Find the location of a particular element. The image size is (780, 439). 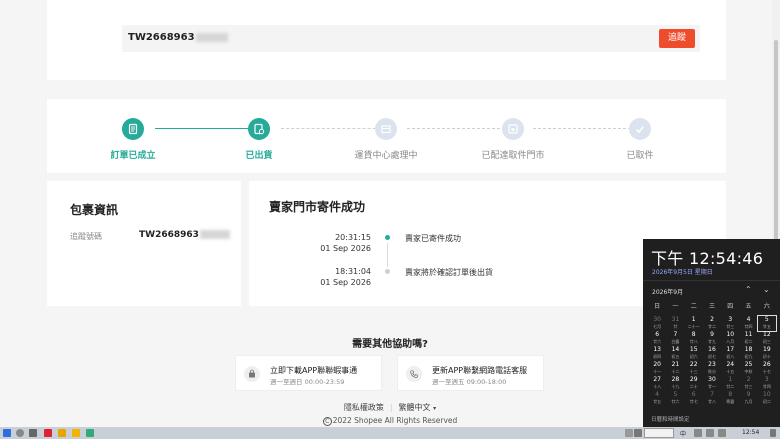

event-datetime: 20:31:15 01 Sep 2026 is located at coordinates (345, 243).